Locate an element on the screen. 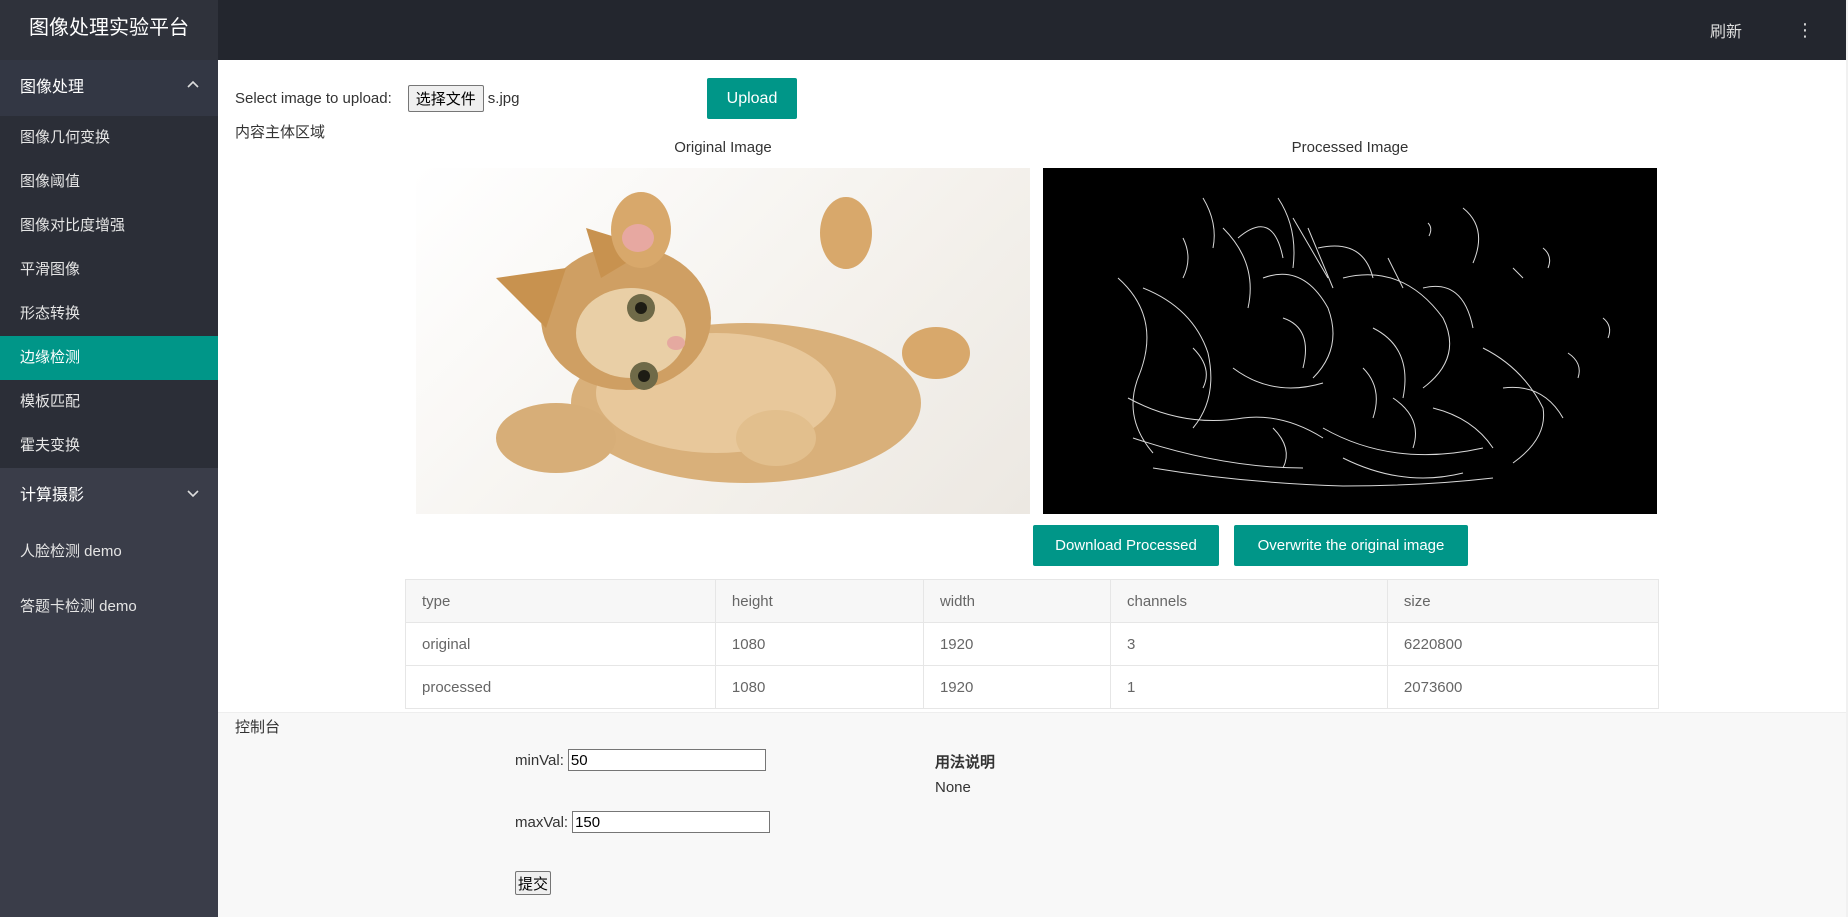 This screenshot has height=917, width=1848. upload-label: Select image to upload: is located at coordinates (313, 98).